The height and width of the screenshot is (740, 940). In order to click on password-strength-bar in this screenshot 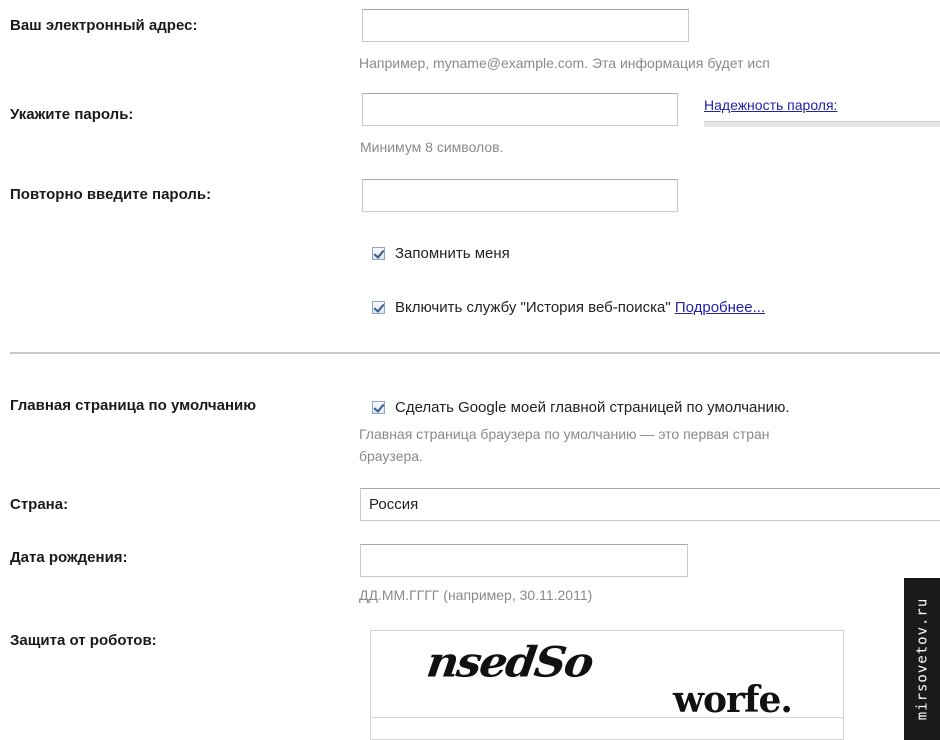, I will do `click(822, 124)`.